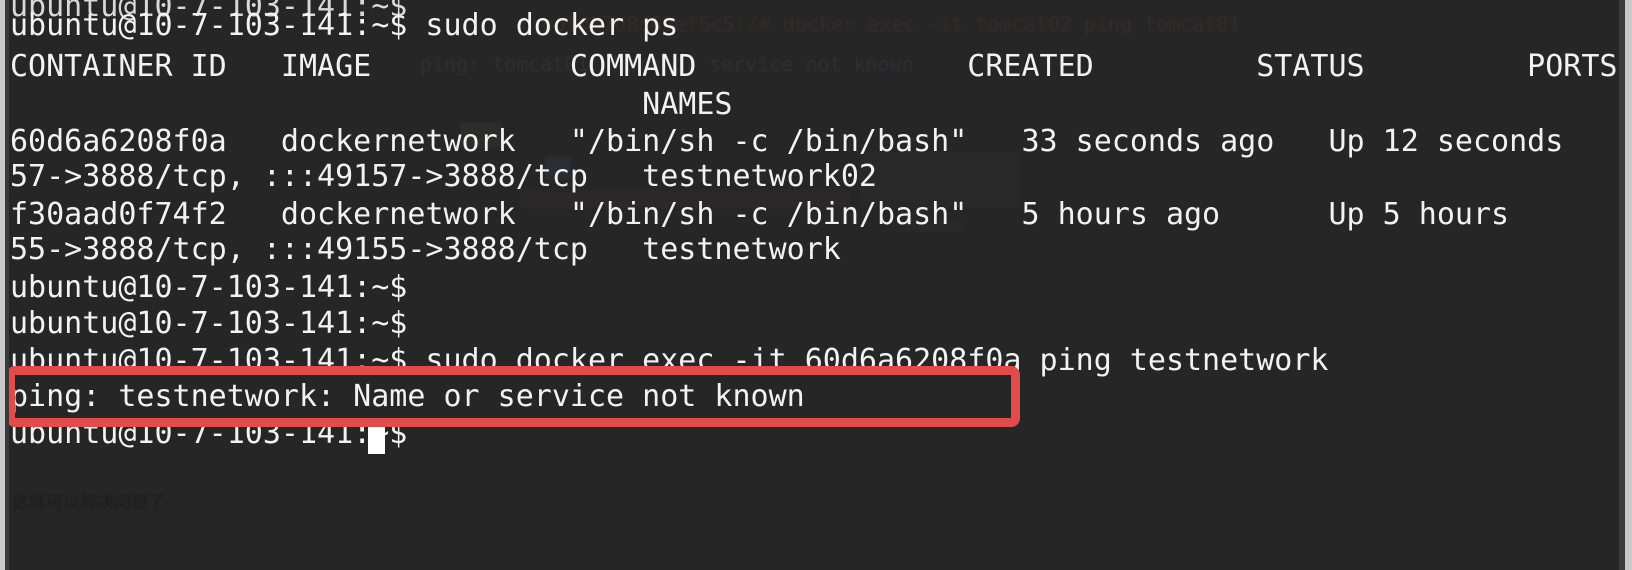  I want to click on page-edge-right, so click(1628, 285).